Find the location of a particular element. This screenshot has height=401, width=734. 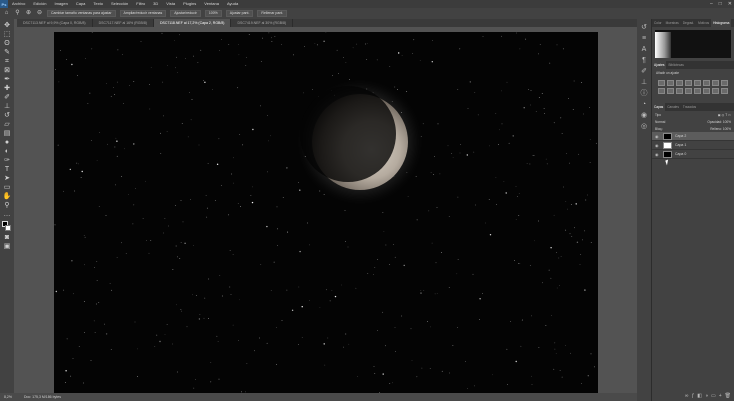

layer-row: ◉ Capa 2 is located at coordinates (693, 136).